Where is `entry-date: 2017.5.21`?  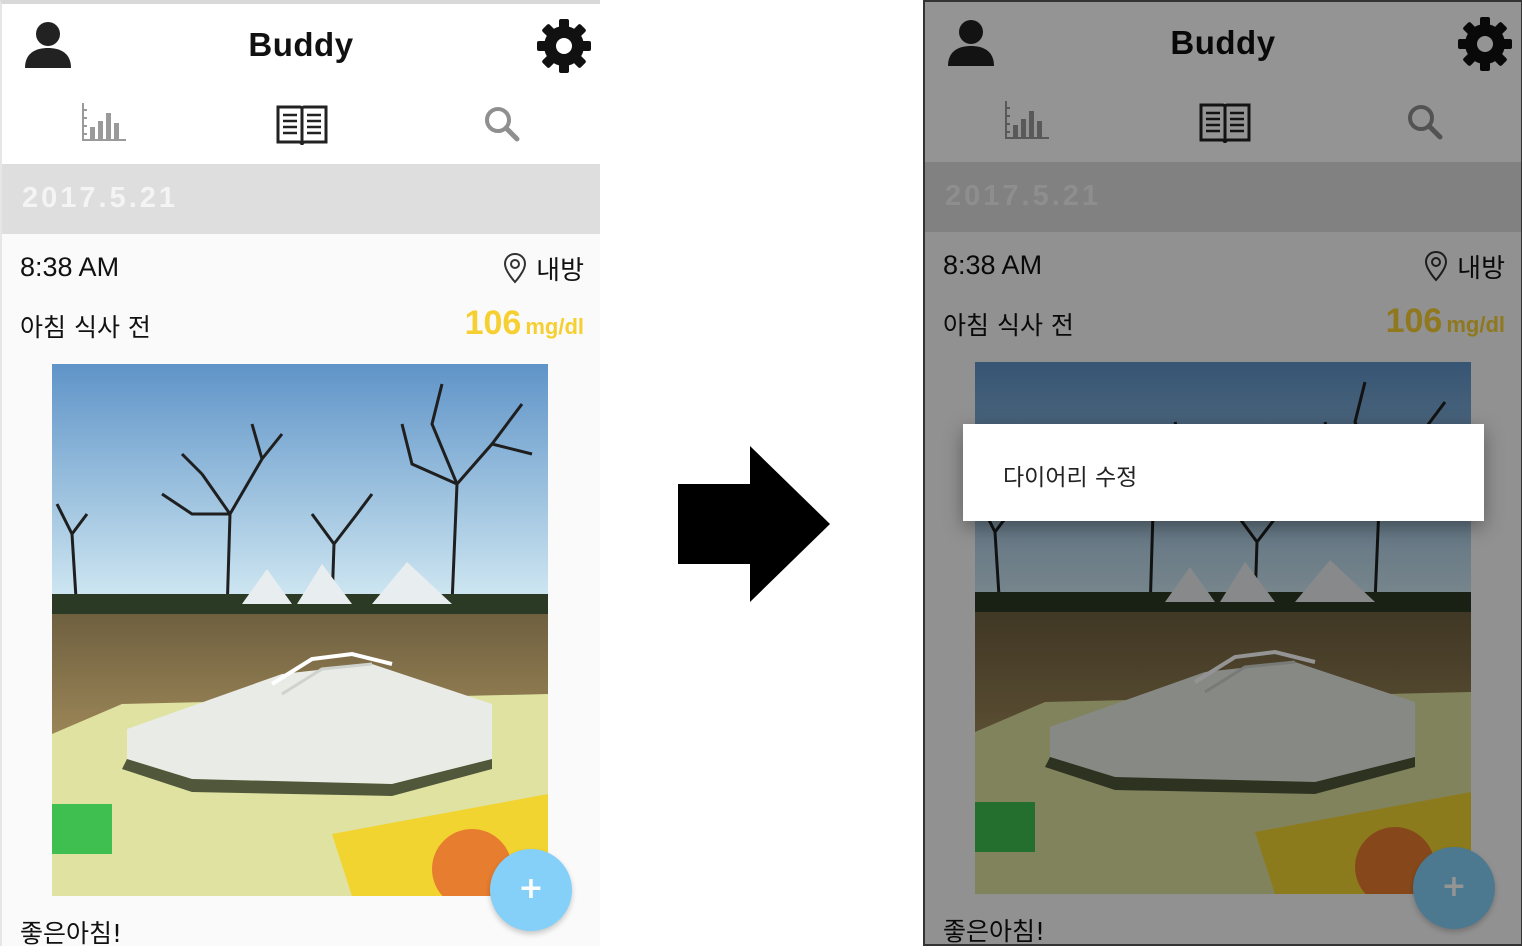
entry-date: 2017.5.21 is located at coordinates (100, 198).